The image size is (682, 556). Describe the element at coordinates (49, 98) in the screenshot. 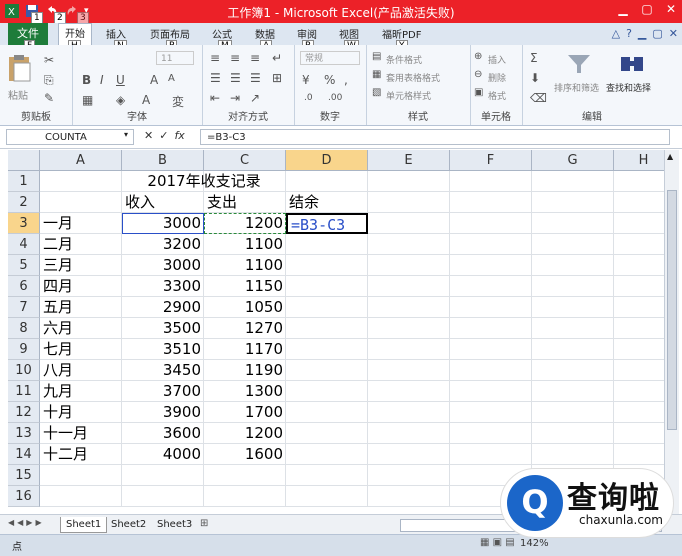

I see `format-painter-icon: ✎` at that location.